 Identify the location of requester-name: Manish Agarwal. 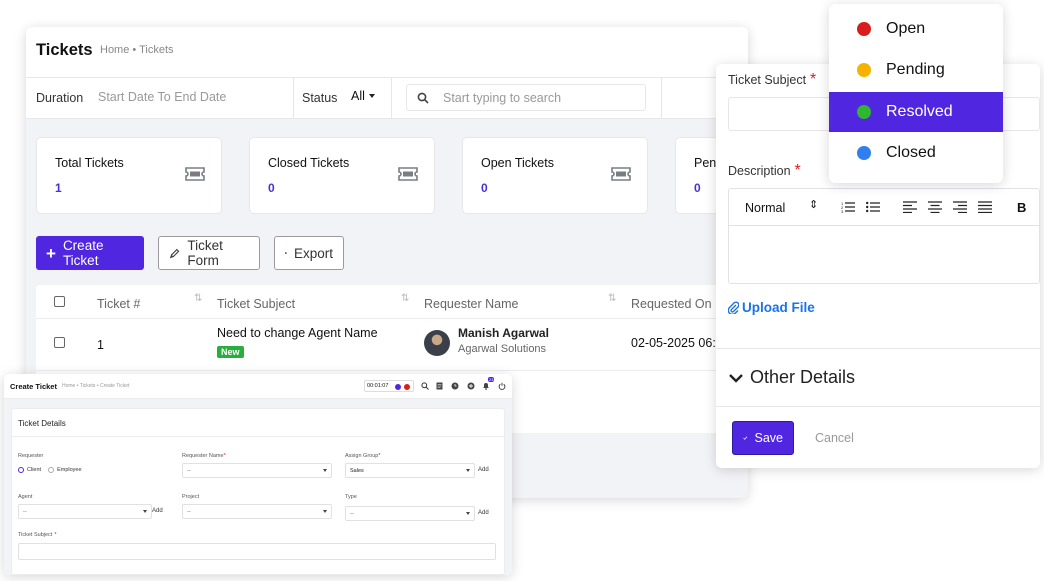
(503, 333).